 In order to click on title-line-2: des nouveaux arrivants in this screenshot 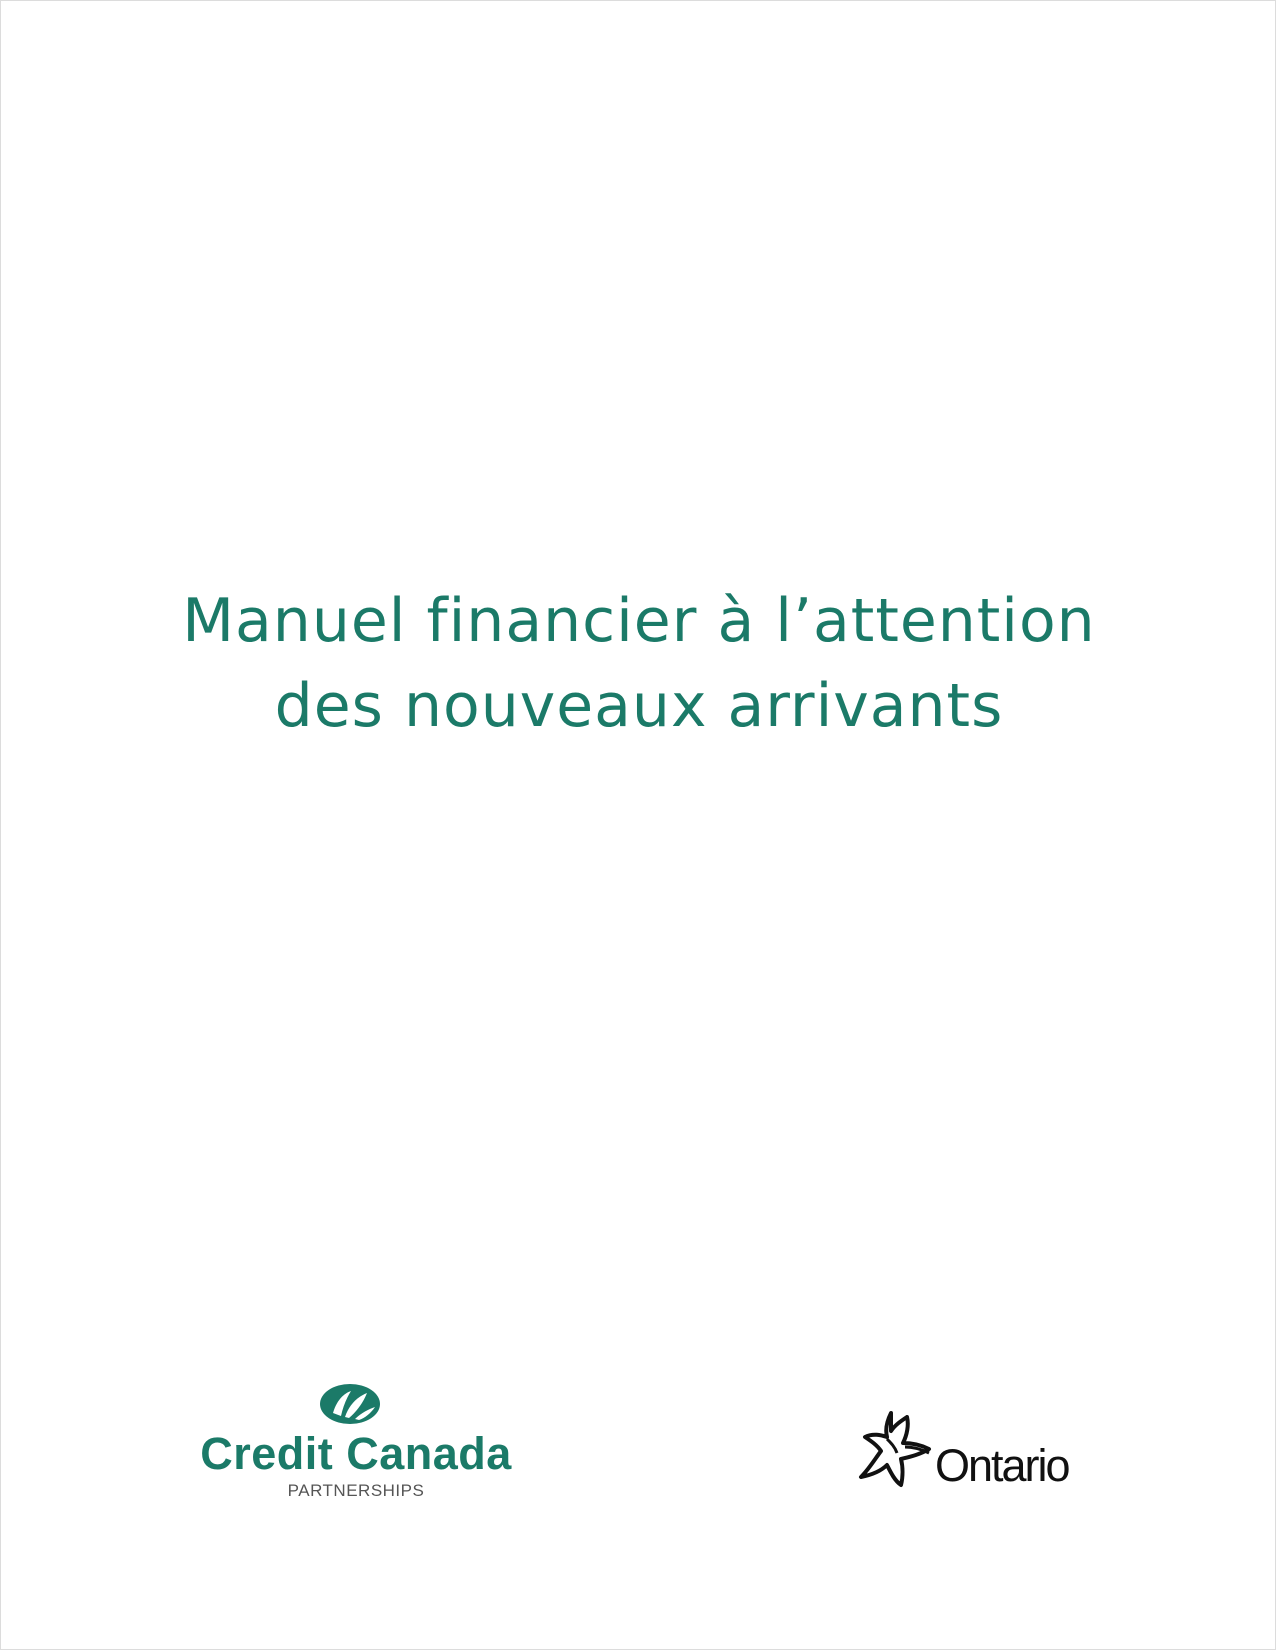, I will do `click(639, 706)`.